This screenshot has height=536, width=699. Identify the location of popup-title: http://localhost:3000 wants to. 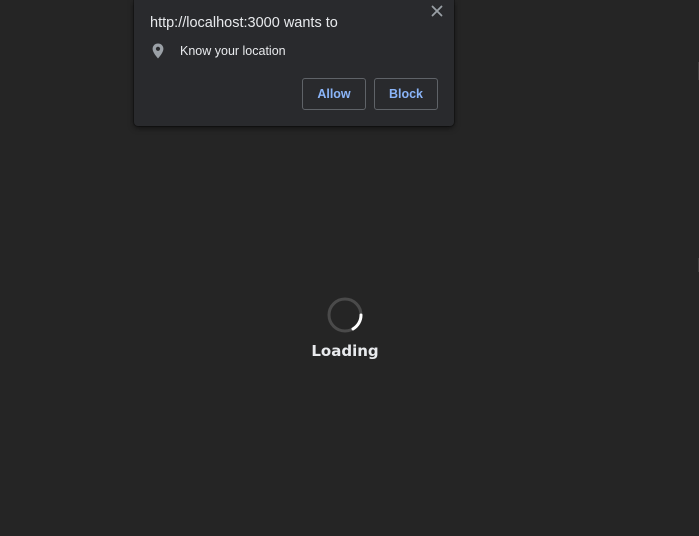
(244, 23).